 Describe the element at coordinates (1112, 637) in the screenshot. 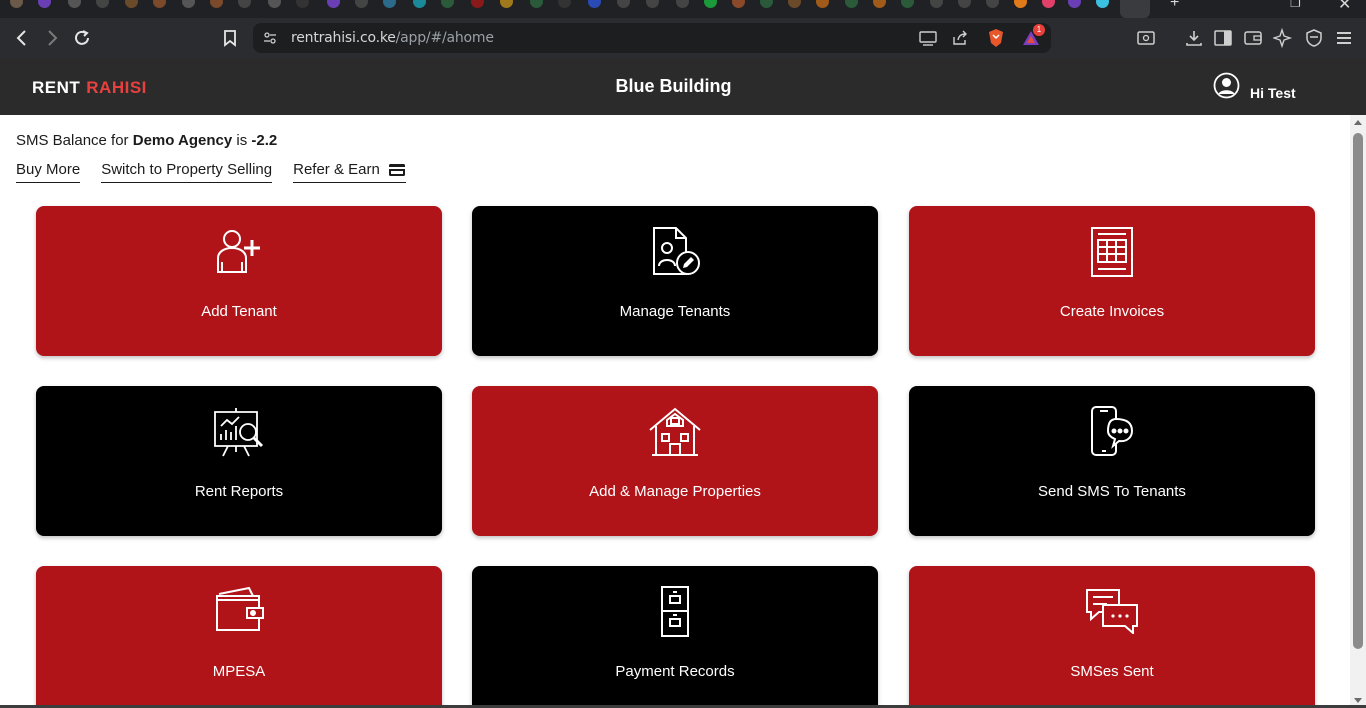

I see `smses-sent-card: SMSes Sent` at that location.